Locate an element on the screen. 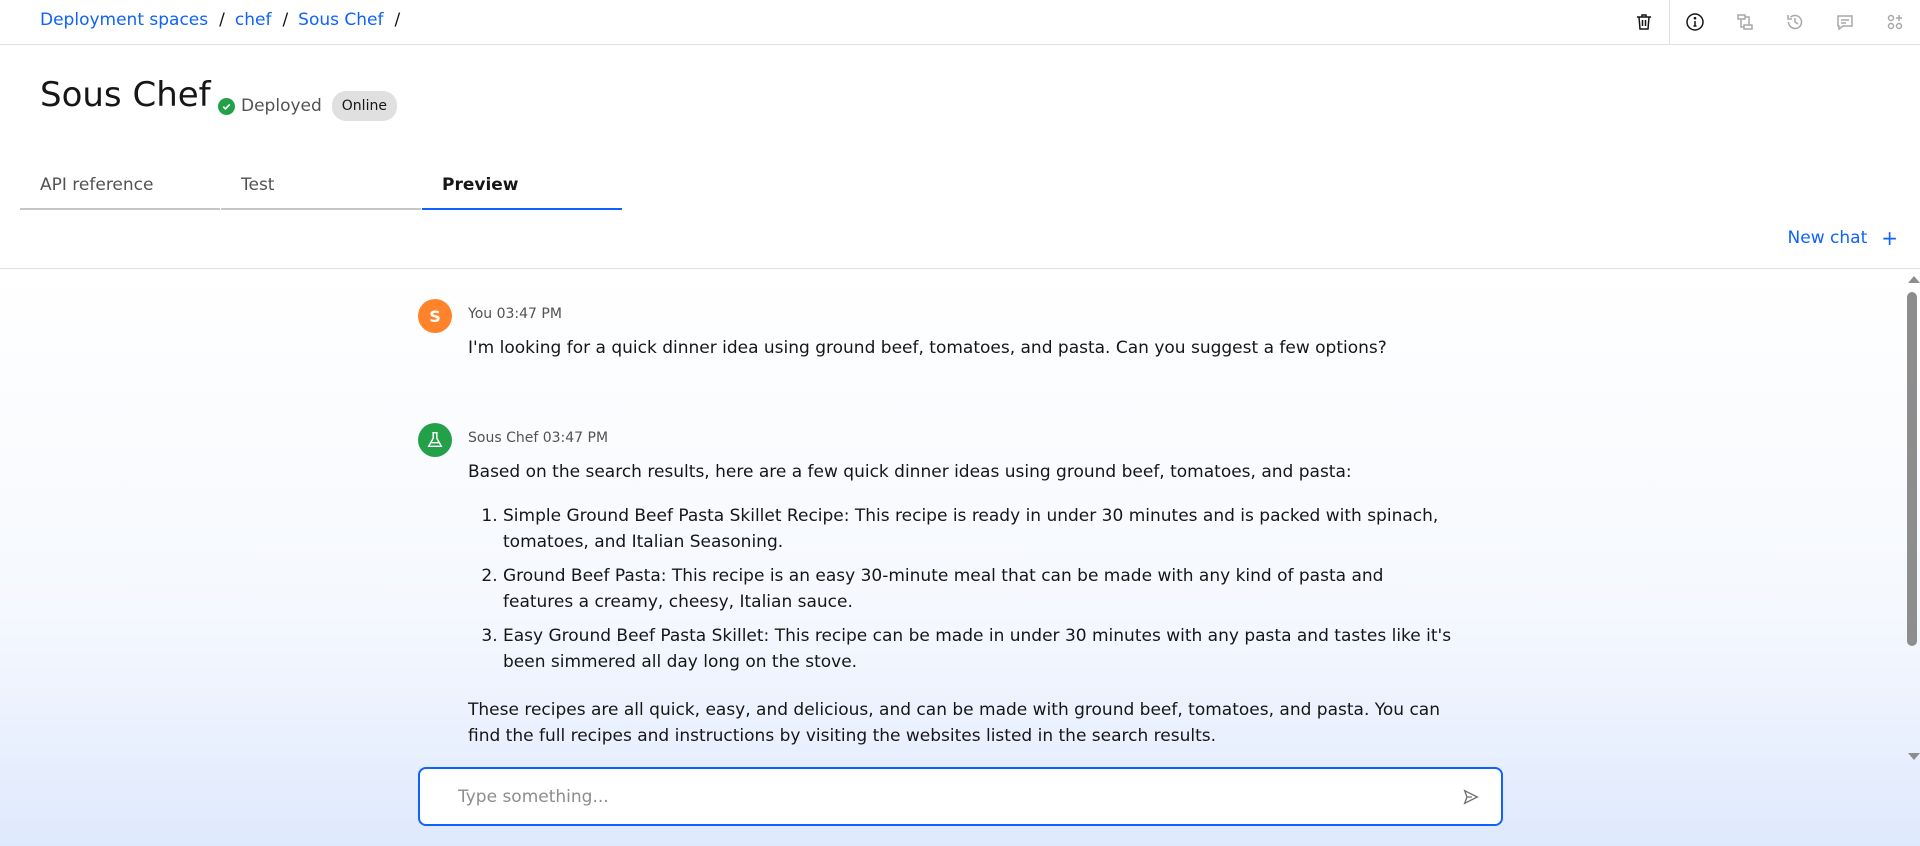 This screenshot has width=1920, height=846. new-chat-button: New chat + is located at coordinates (1843, 238).